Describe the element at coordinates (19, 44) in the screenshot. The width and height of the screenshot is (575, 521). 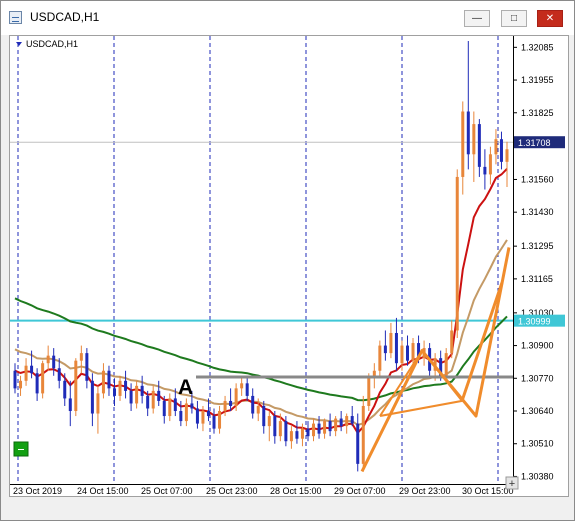
I see `collapse-triangle-icon` at that location.